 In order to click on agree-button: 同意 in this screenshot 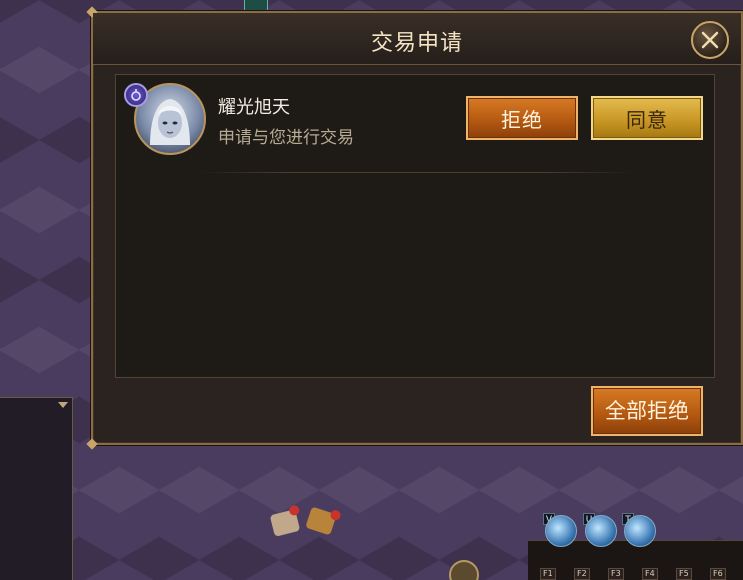, I will do `click(647, 118)`.